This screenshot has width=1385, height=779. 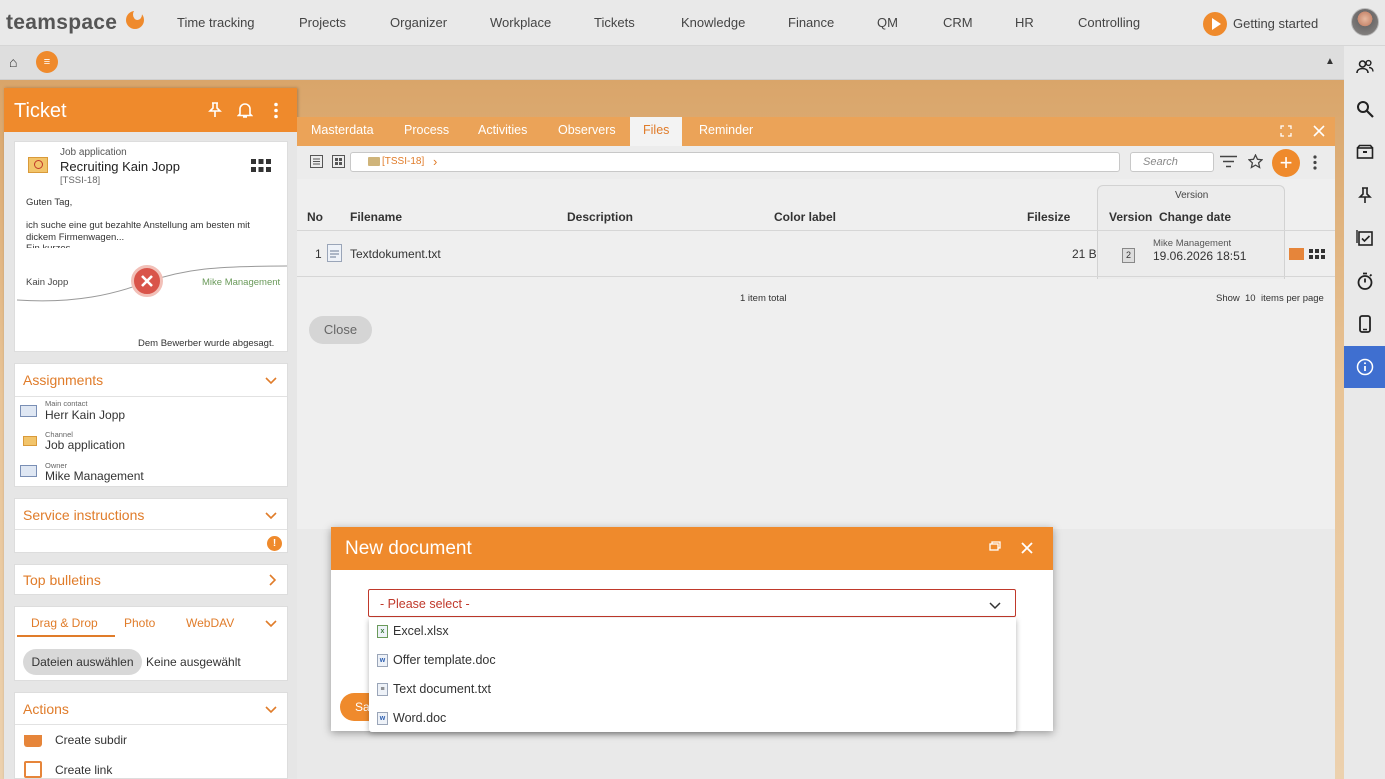 What do you see at coordinates (811, 22) in the screenshot?
I see `nav-finance: Finance` at bounding box center [811, 22].